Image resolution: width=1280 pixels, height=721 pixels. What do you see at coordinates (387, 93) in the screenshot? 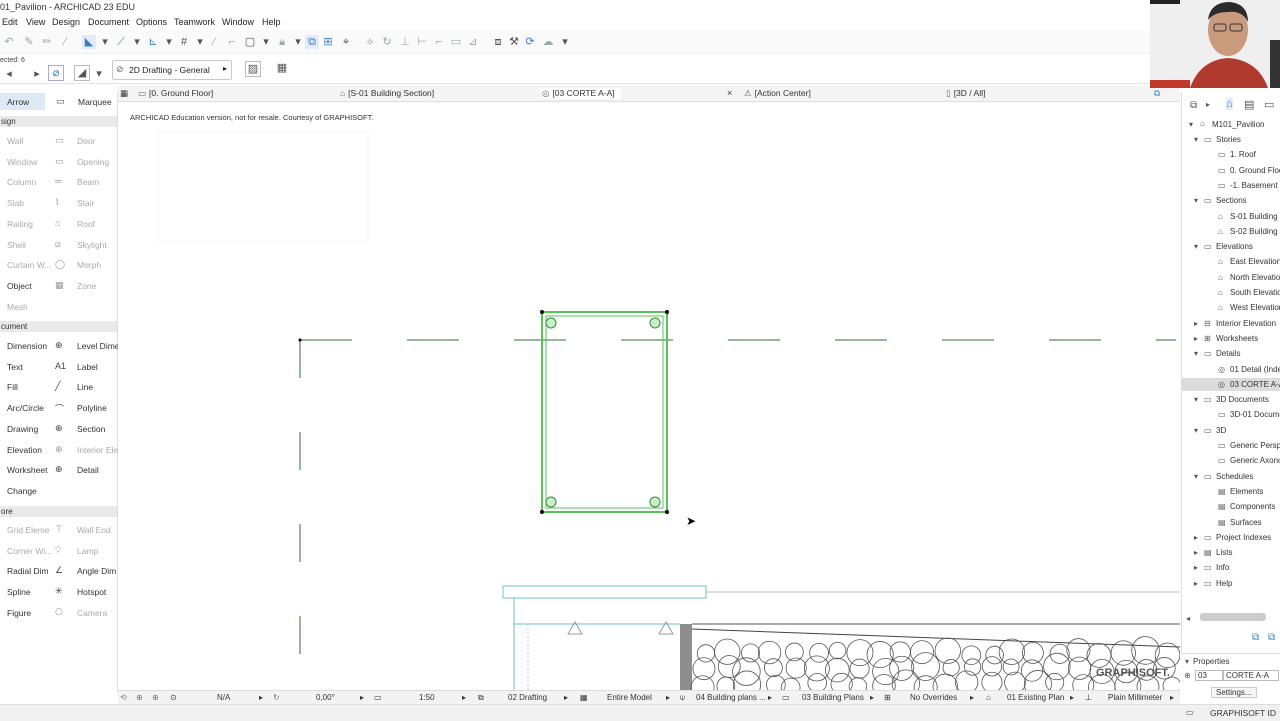
I see `tab-building-section: ⌂ [S-01 Building Section]` at bounding box center [387, 93].